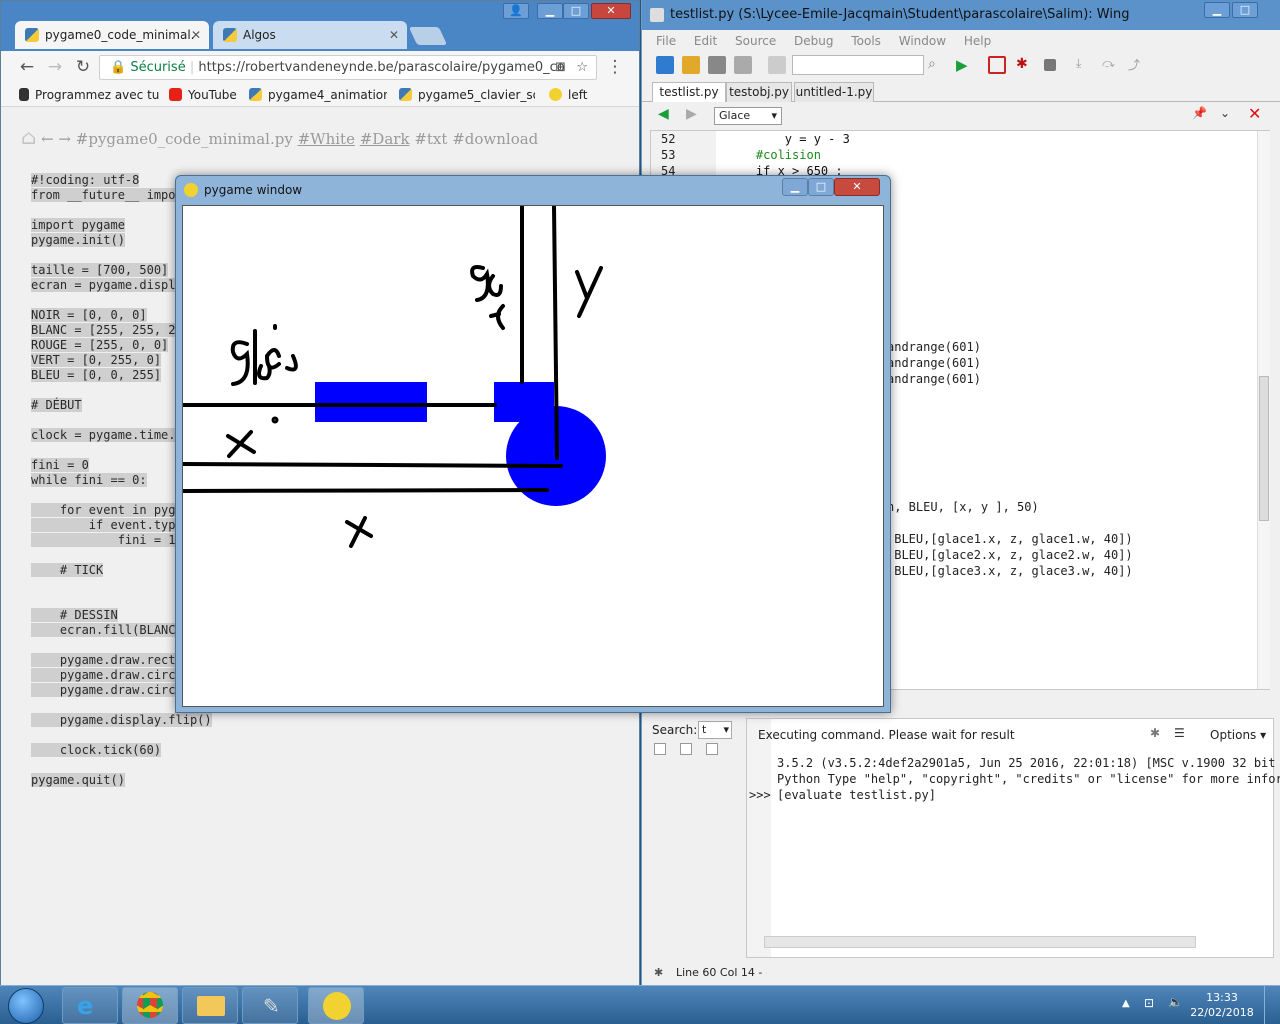  What do you see at coordinates (813, 41) in the screenshot?
I see `menu-debug: Debug` at bounding box center [813, 41].